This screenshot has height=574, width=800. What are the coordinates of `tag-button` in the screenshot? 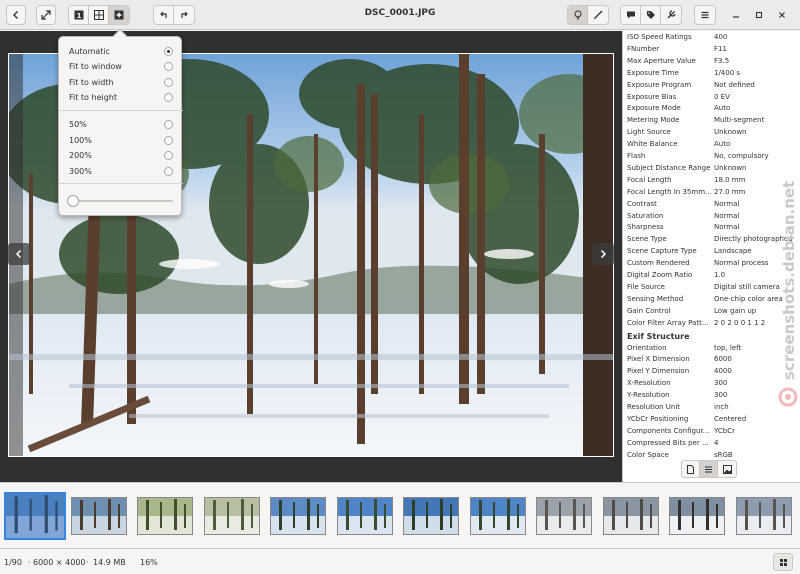 It's located at (651, 15).